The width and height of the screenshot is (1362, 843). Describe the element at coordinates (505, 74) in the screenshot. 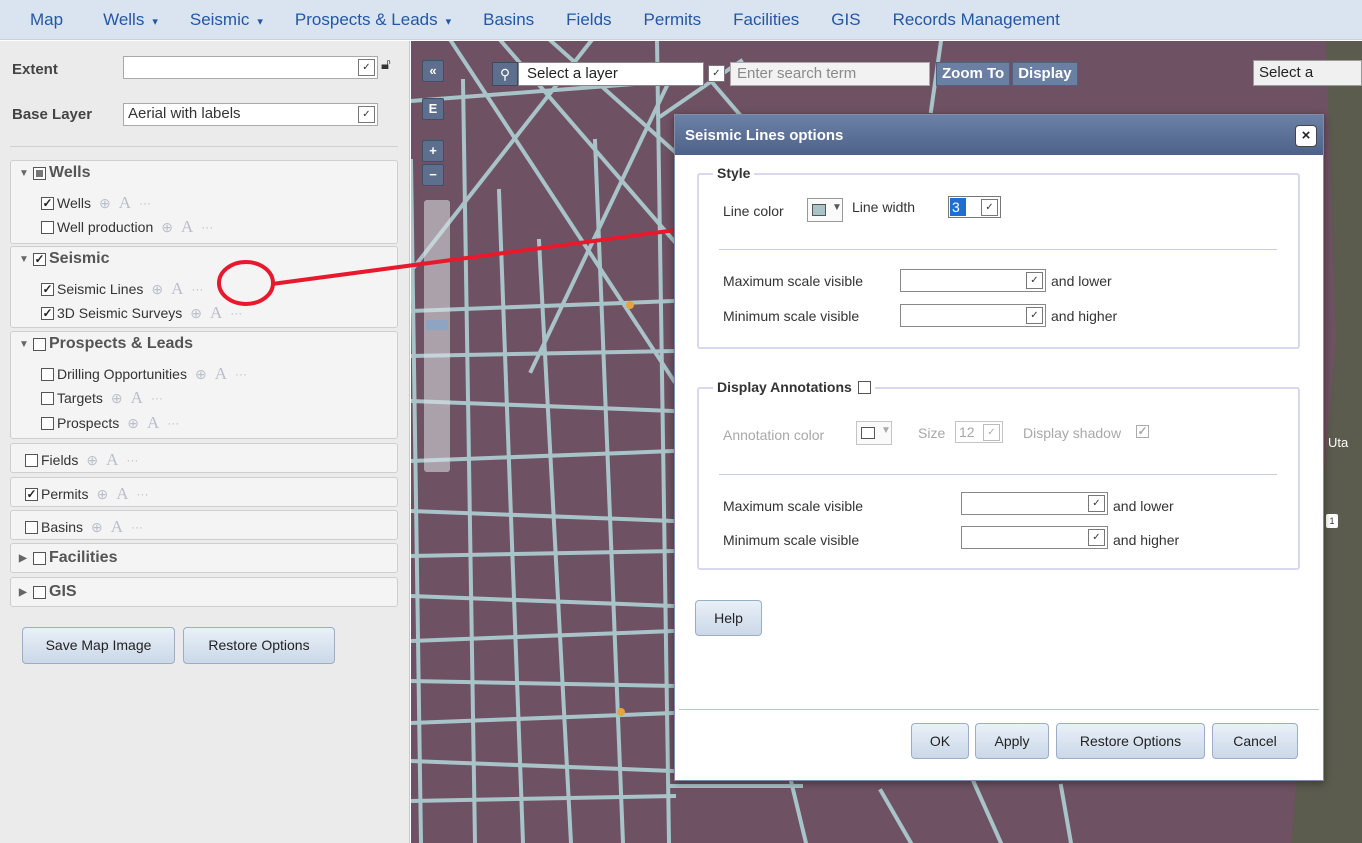

I see `search-icon: ⚲` at that location.